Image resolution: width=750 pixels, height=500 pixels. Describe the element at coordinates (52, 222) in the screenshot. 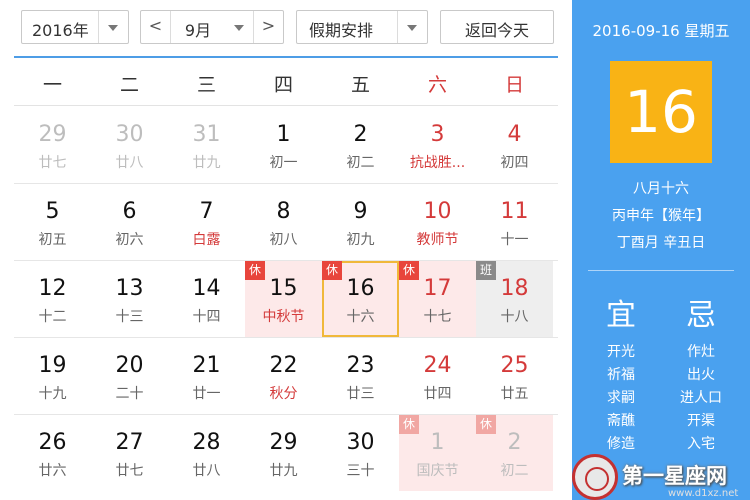

I see `day-cell-mon: 5 初五` at that location.